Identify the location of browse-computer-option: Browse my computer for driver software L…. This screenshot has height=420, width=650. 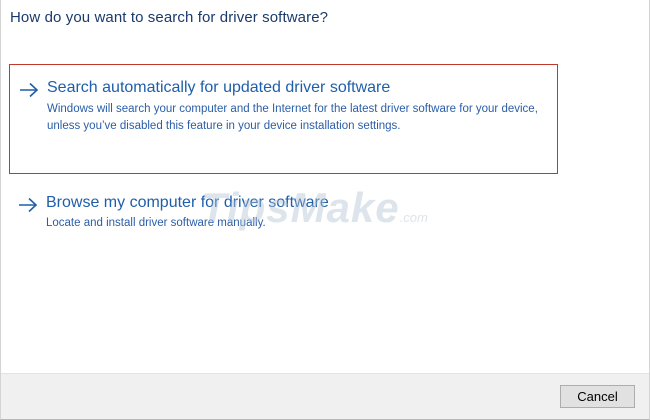
(283, 216).